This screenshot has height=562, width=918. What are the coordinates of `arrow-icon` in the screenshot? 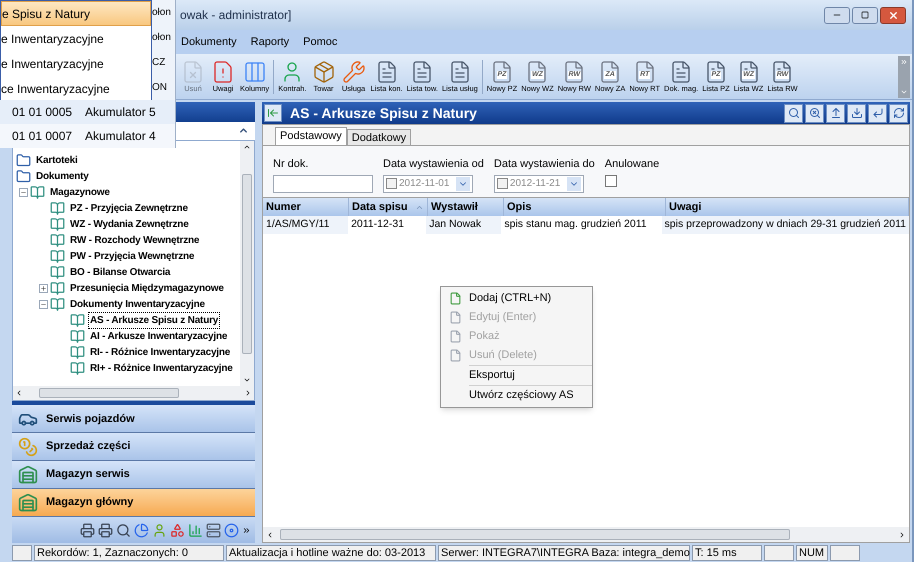 It's located at (878, 113).